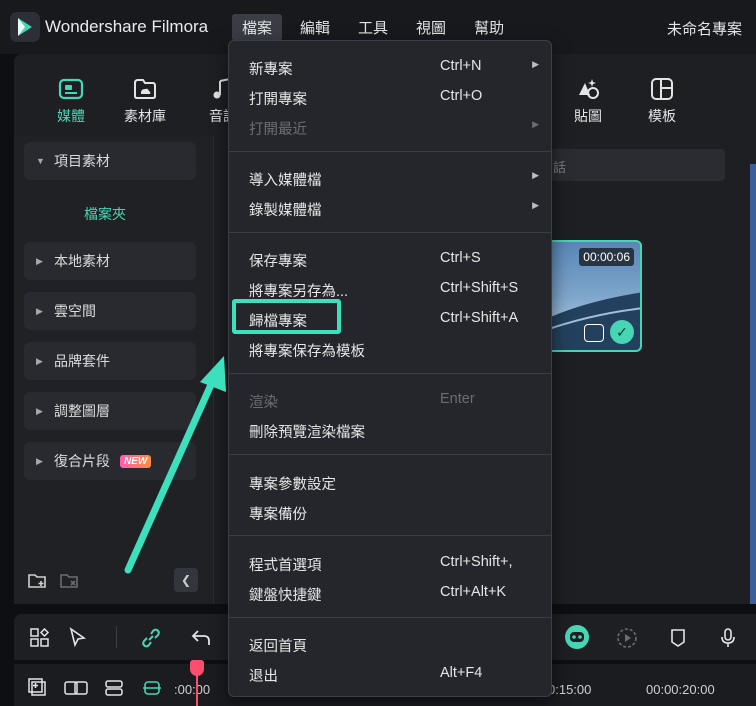 Image resolution: width=756 pixels, height=706 pixels. Describe the element at coordinates (390, 207) in the screenshot. I see `menu-item-record-media: 錄製媒體檔 ▶` at that location.